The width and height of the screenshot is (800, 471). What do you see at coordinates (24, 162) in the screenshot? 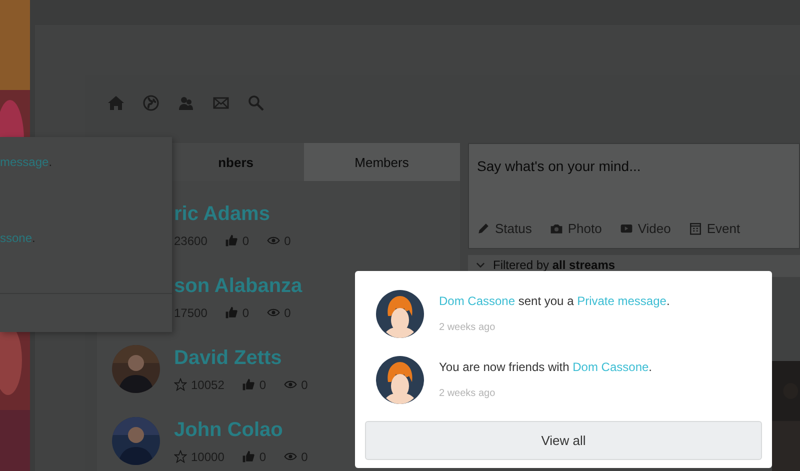
I see `notification-link: message` at bounding box center [24, 162].